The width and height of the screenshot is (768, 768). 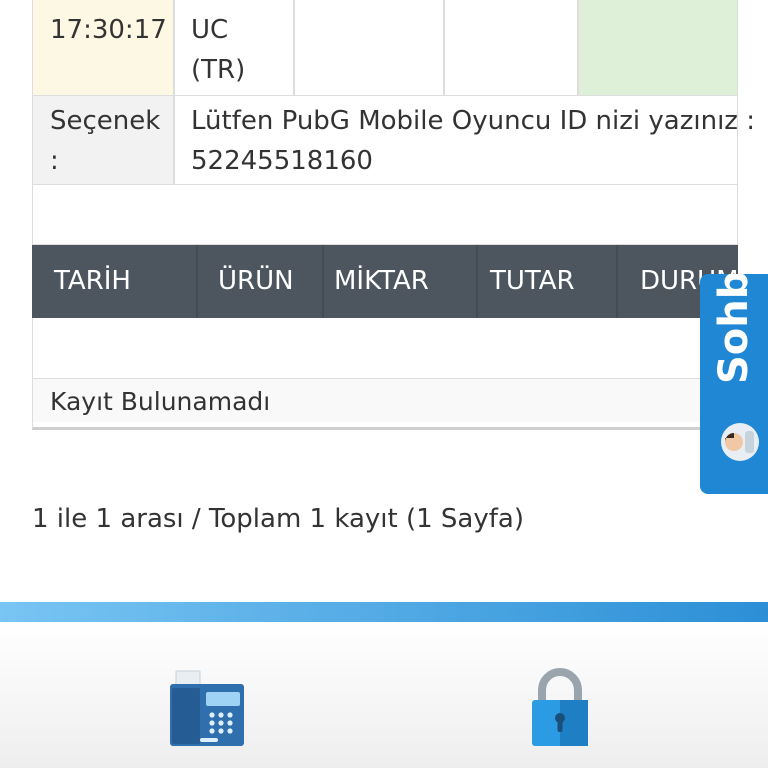 What do you see at coordinates (282, 161) in the screenshot?
I see `option-value-player-id: 52245518160` at bounding box center [282, 161].